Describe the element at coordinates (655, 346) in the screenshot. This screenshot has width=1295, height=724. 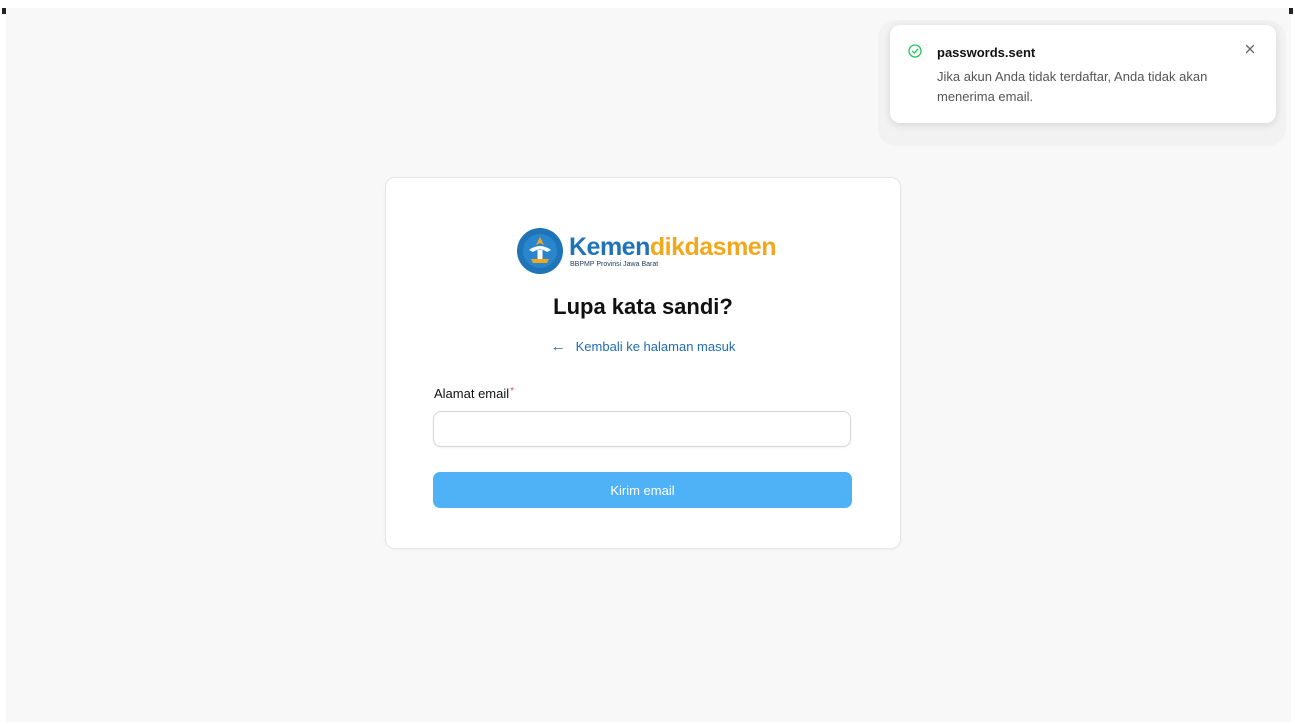
I see `back-to-login-label: Kembali ke halaman masuk` at that location.